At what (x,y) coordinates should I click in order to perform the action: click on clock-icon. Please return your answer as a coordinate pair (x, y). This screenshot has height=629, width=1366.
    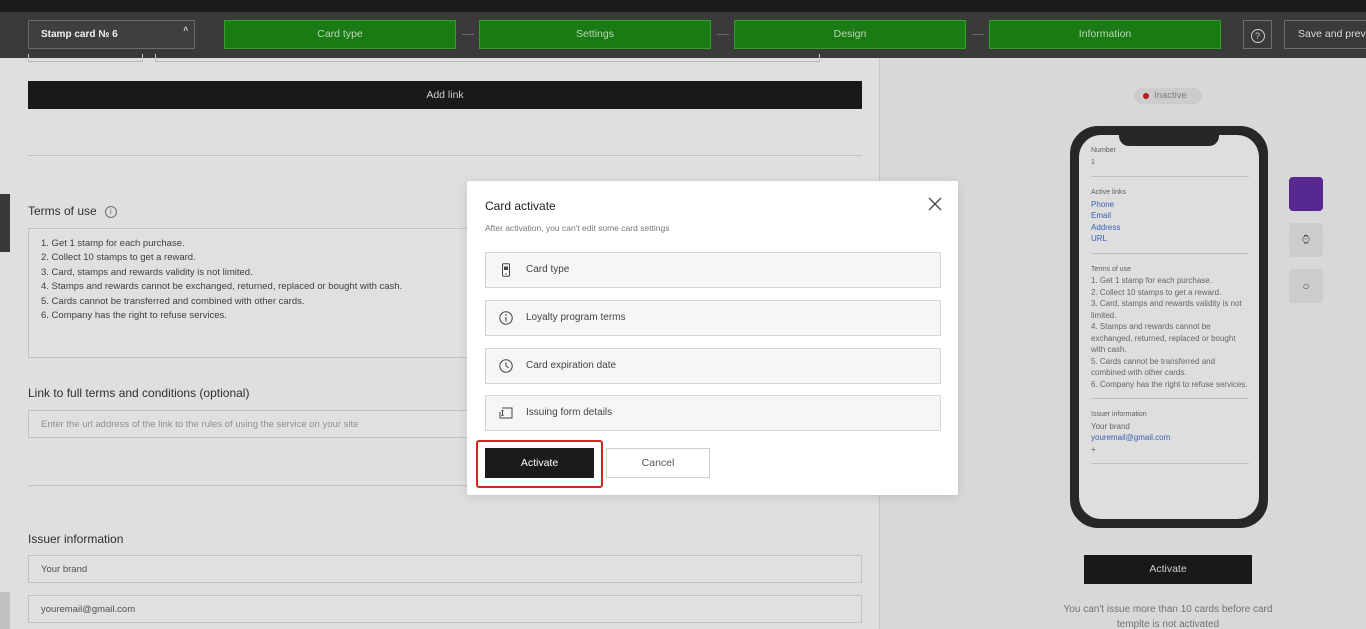
    Looking at the image, I should click on (506, 366).